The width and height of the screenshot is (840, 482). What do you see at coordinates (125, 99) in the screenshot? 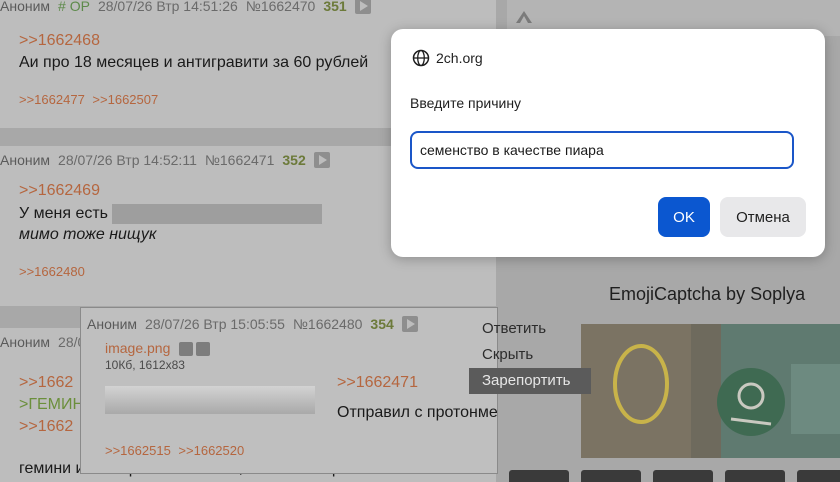
I see `backlink: >>1662507` at bounding box center [125, 99].